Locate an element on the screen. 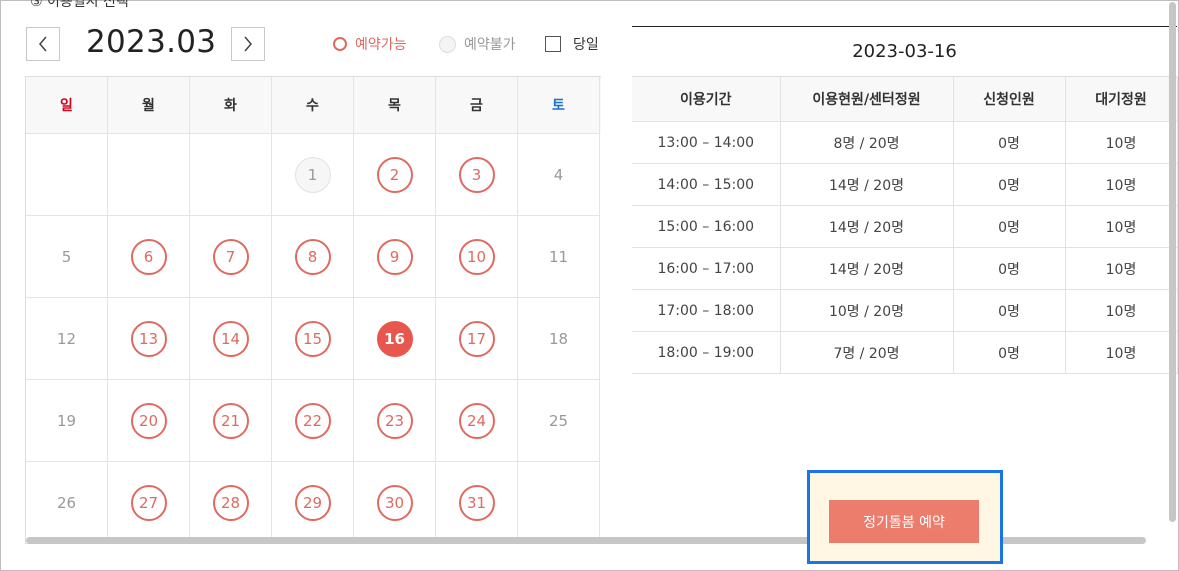  calendar-cell: 20 is located at coordinates (149, 421).